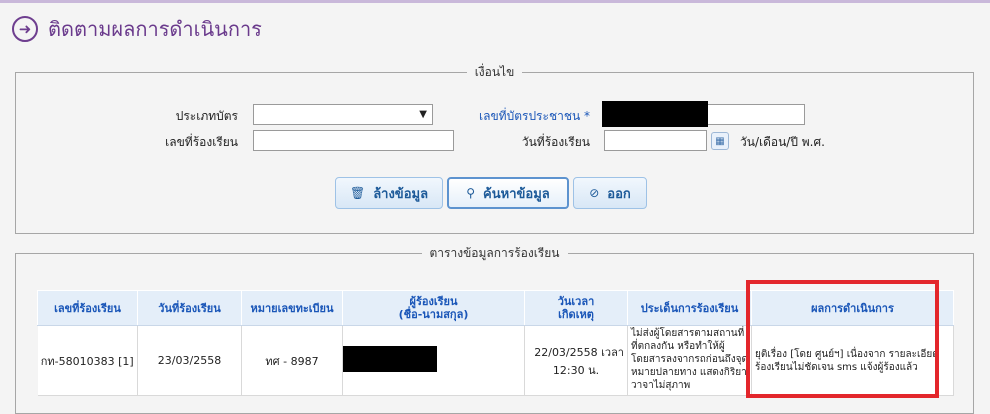 This screenshot has width=990, height=414. What do you see at coordinates (494, 72) in the screenshot?
I see `conditions-legend: เงื่อนไข` at bounding box center [494, 72].